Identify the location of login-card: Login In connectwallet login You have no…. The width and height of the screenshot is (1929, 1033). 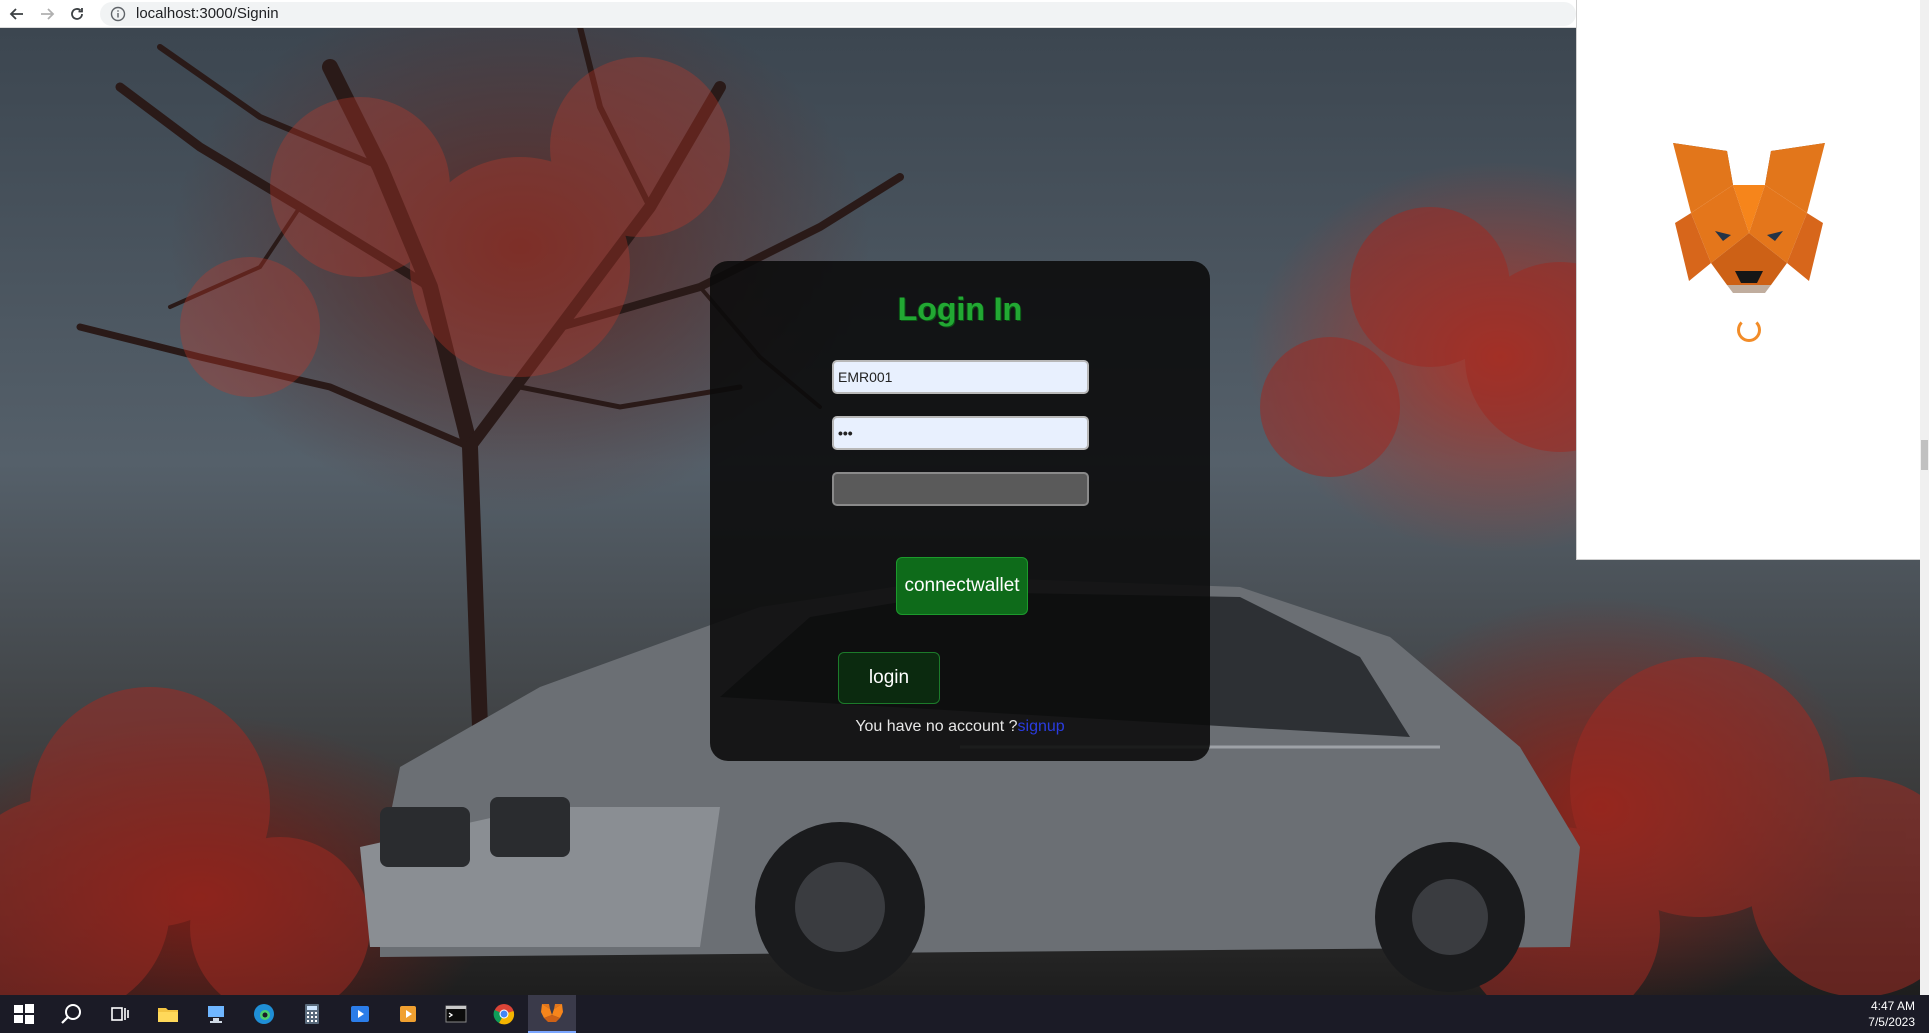
(960, 511).